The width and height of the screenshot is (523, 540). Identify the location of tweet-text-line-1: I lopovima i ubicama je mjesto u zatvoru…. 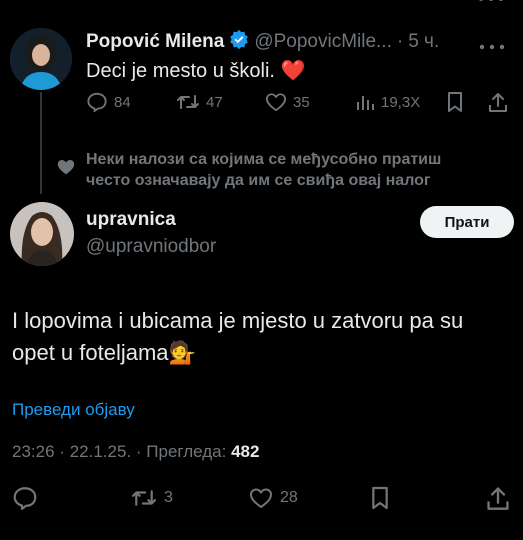
(238, 320).